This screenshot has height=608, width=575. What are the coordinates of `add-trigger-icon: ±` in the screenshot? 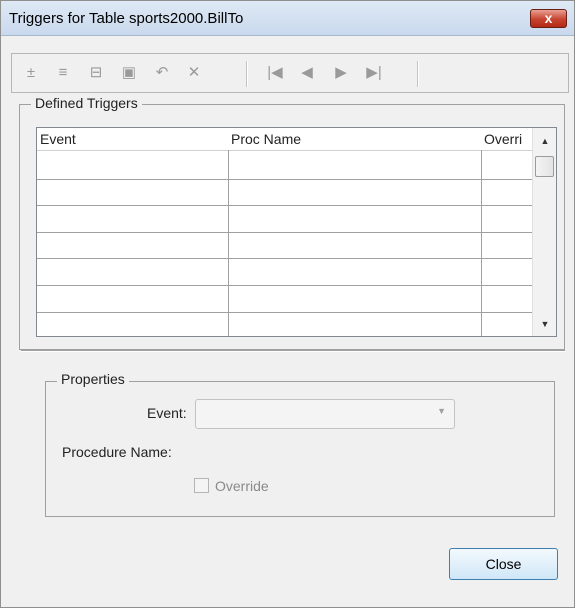 It's located at (31, 73).